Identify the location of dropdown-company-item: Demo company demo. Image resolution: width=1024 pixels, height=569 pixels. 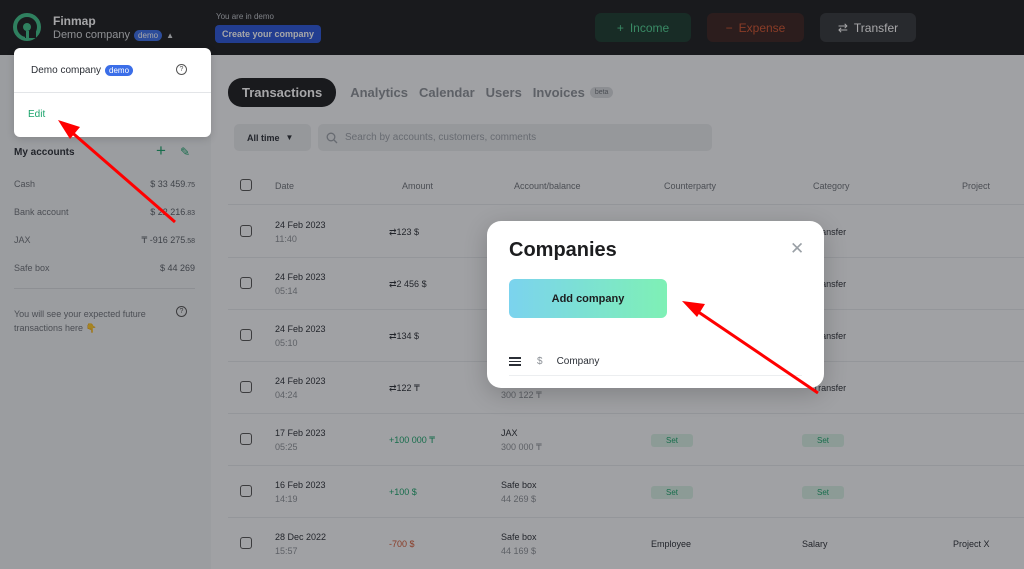
(82, 70).